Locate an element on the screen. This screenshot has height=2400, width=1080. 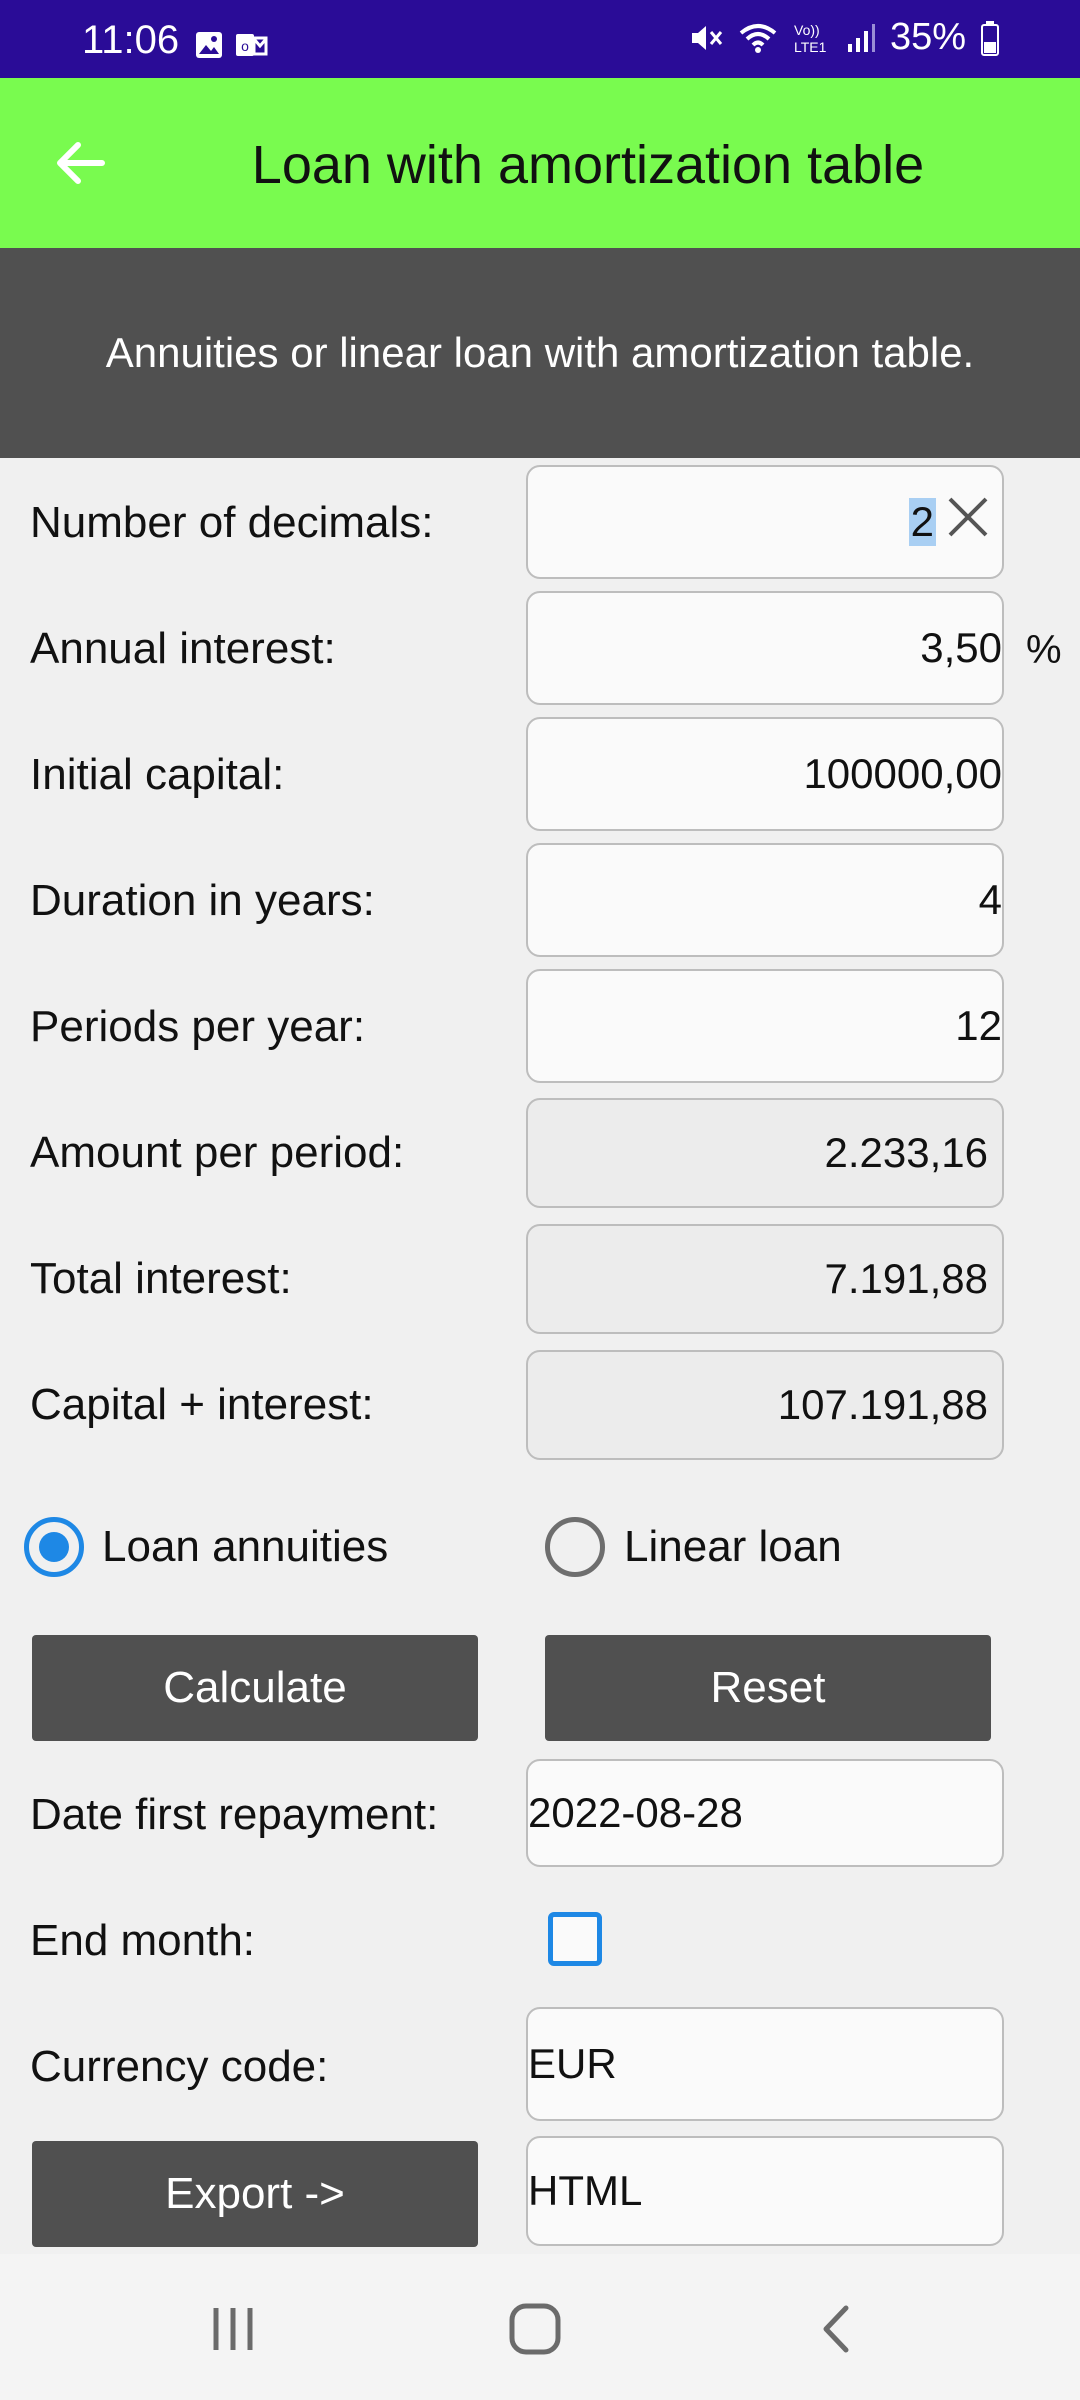
decimals-input: 2 is located at coordinates (765, 522).